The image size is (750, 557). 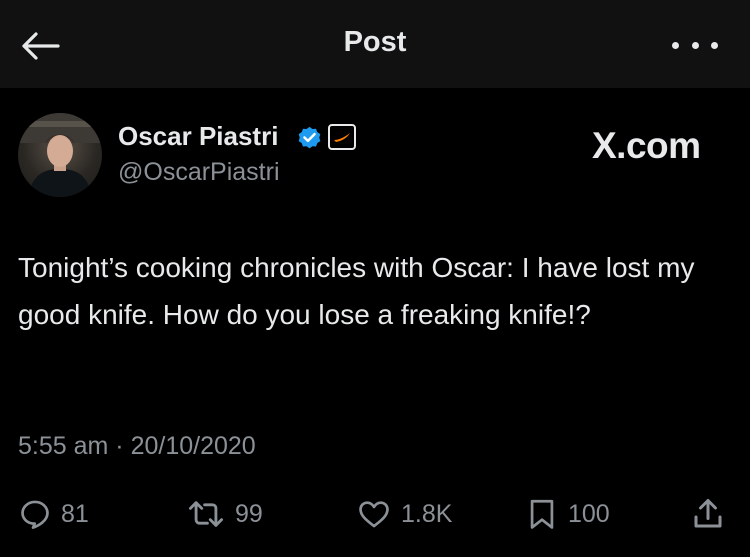 What do you see at coordinates (427, 513) in the screenshot?
I see `like-count: 1.8K` at bounding box center [427, 513].